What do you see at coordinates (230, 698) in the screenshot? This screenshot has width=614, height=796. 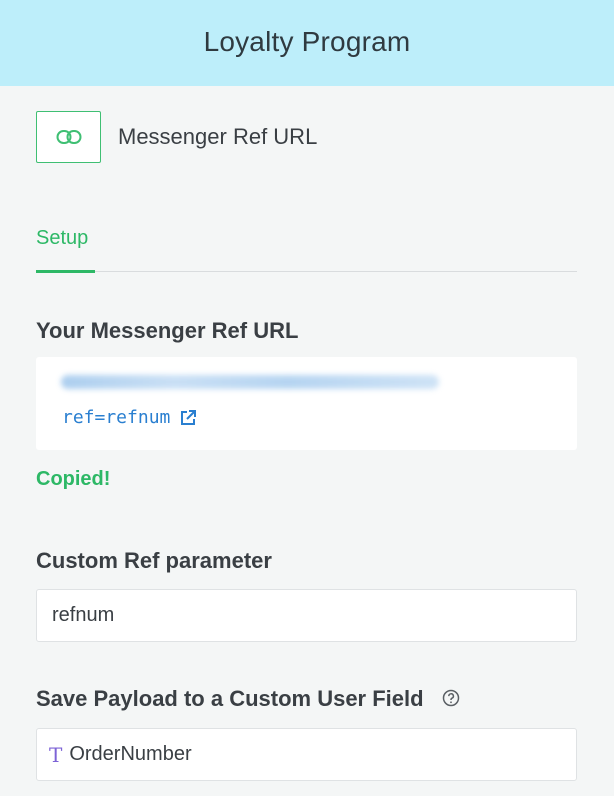 I see `payload-label: Save Payload to a Custom User Field` at bounding box center [230, 698].